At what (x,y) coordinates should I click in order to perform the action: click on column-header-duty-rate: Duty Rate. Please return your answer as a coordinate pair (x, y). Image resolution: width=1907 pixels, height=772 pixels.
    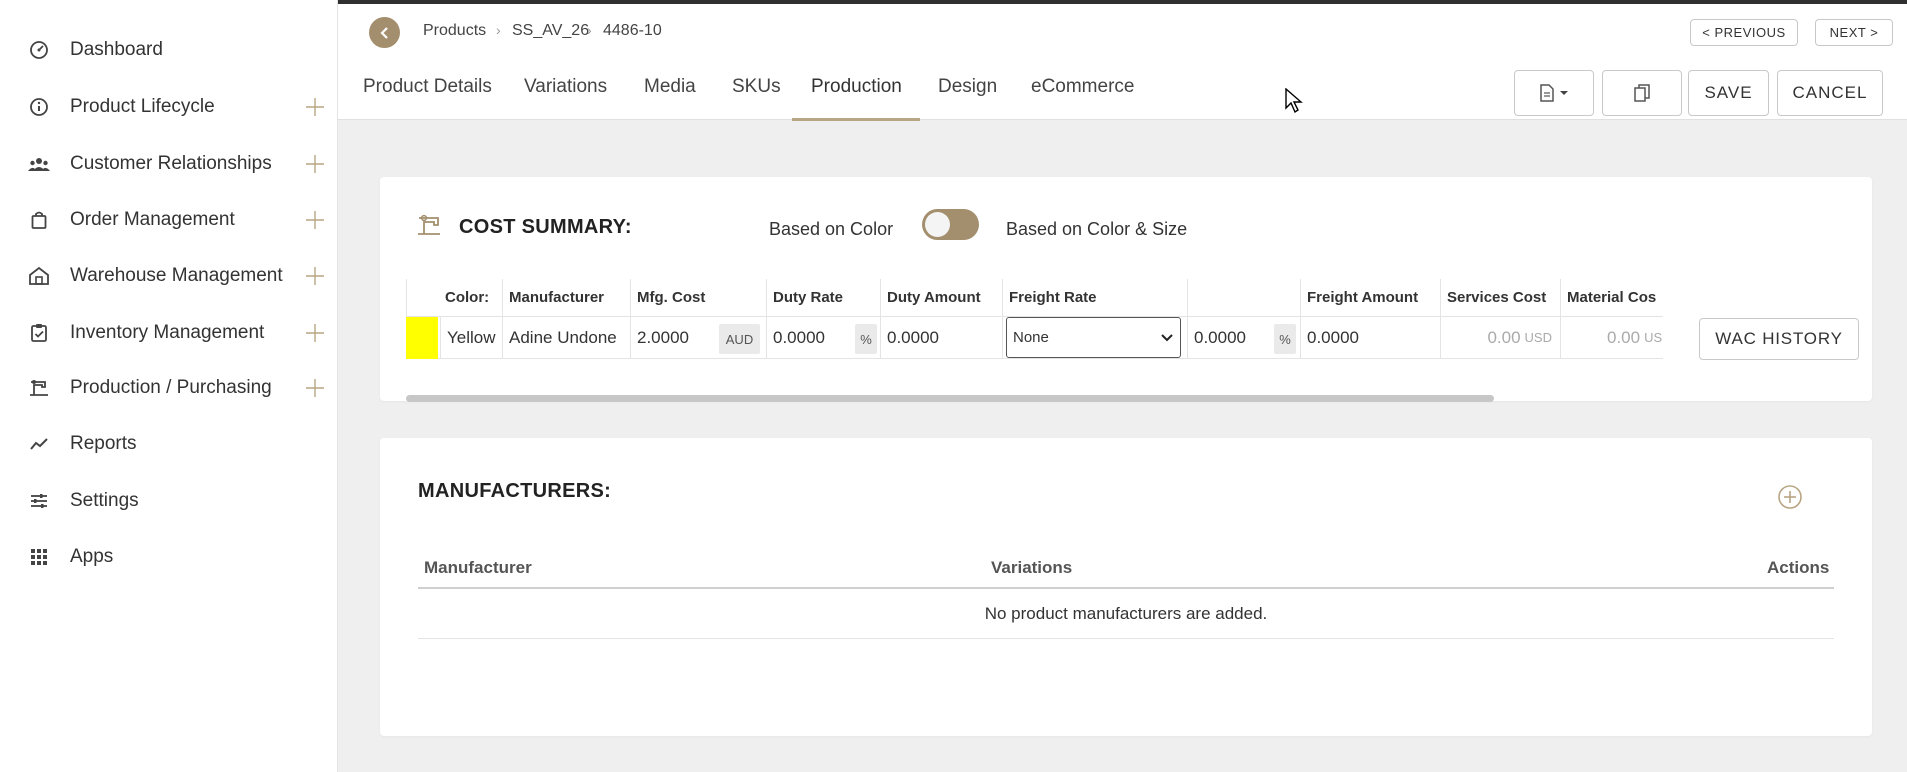
    Looking at the image, I should click on (823, 297).